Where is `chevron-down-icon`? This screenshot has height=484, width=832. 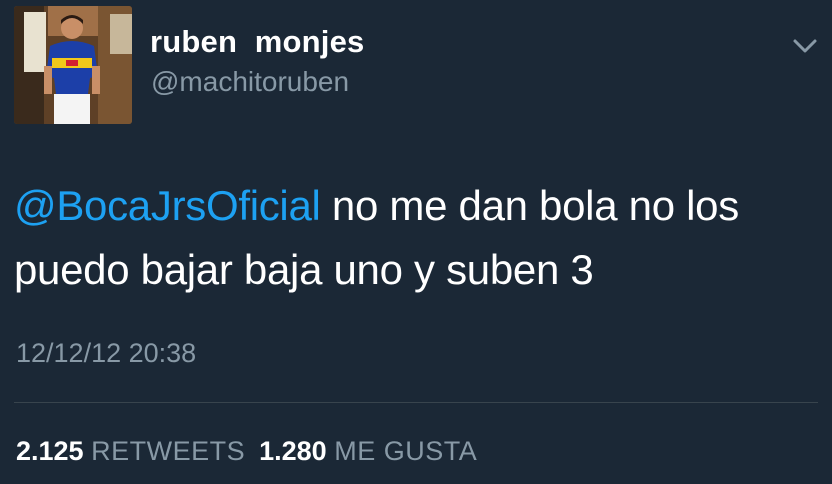
chevron-down-icon is located at coordinates (805, 46).